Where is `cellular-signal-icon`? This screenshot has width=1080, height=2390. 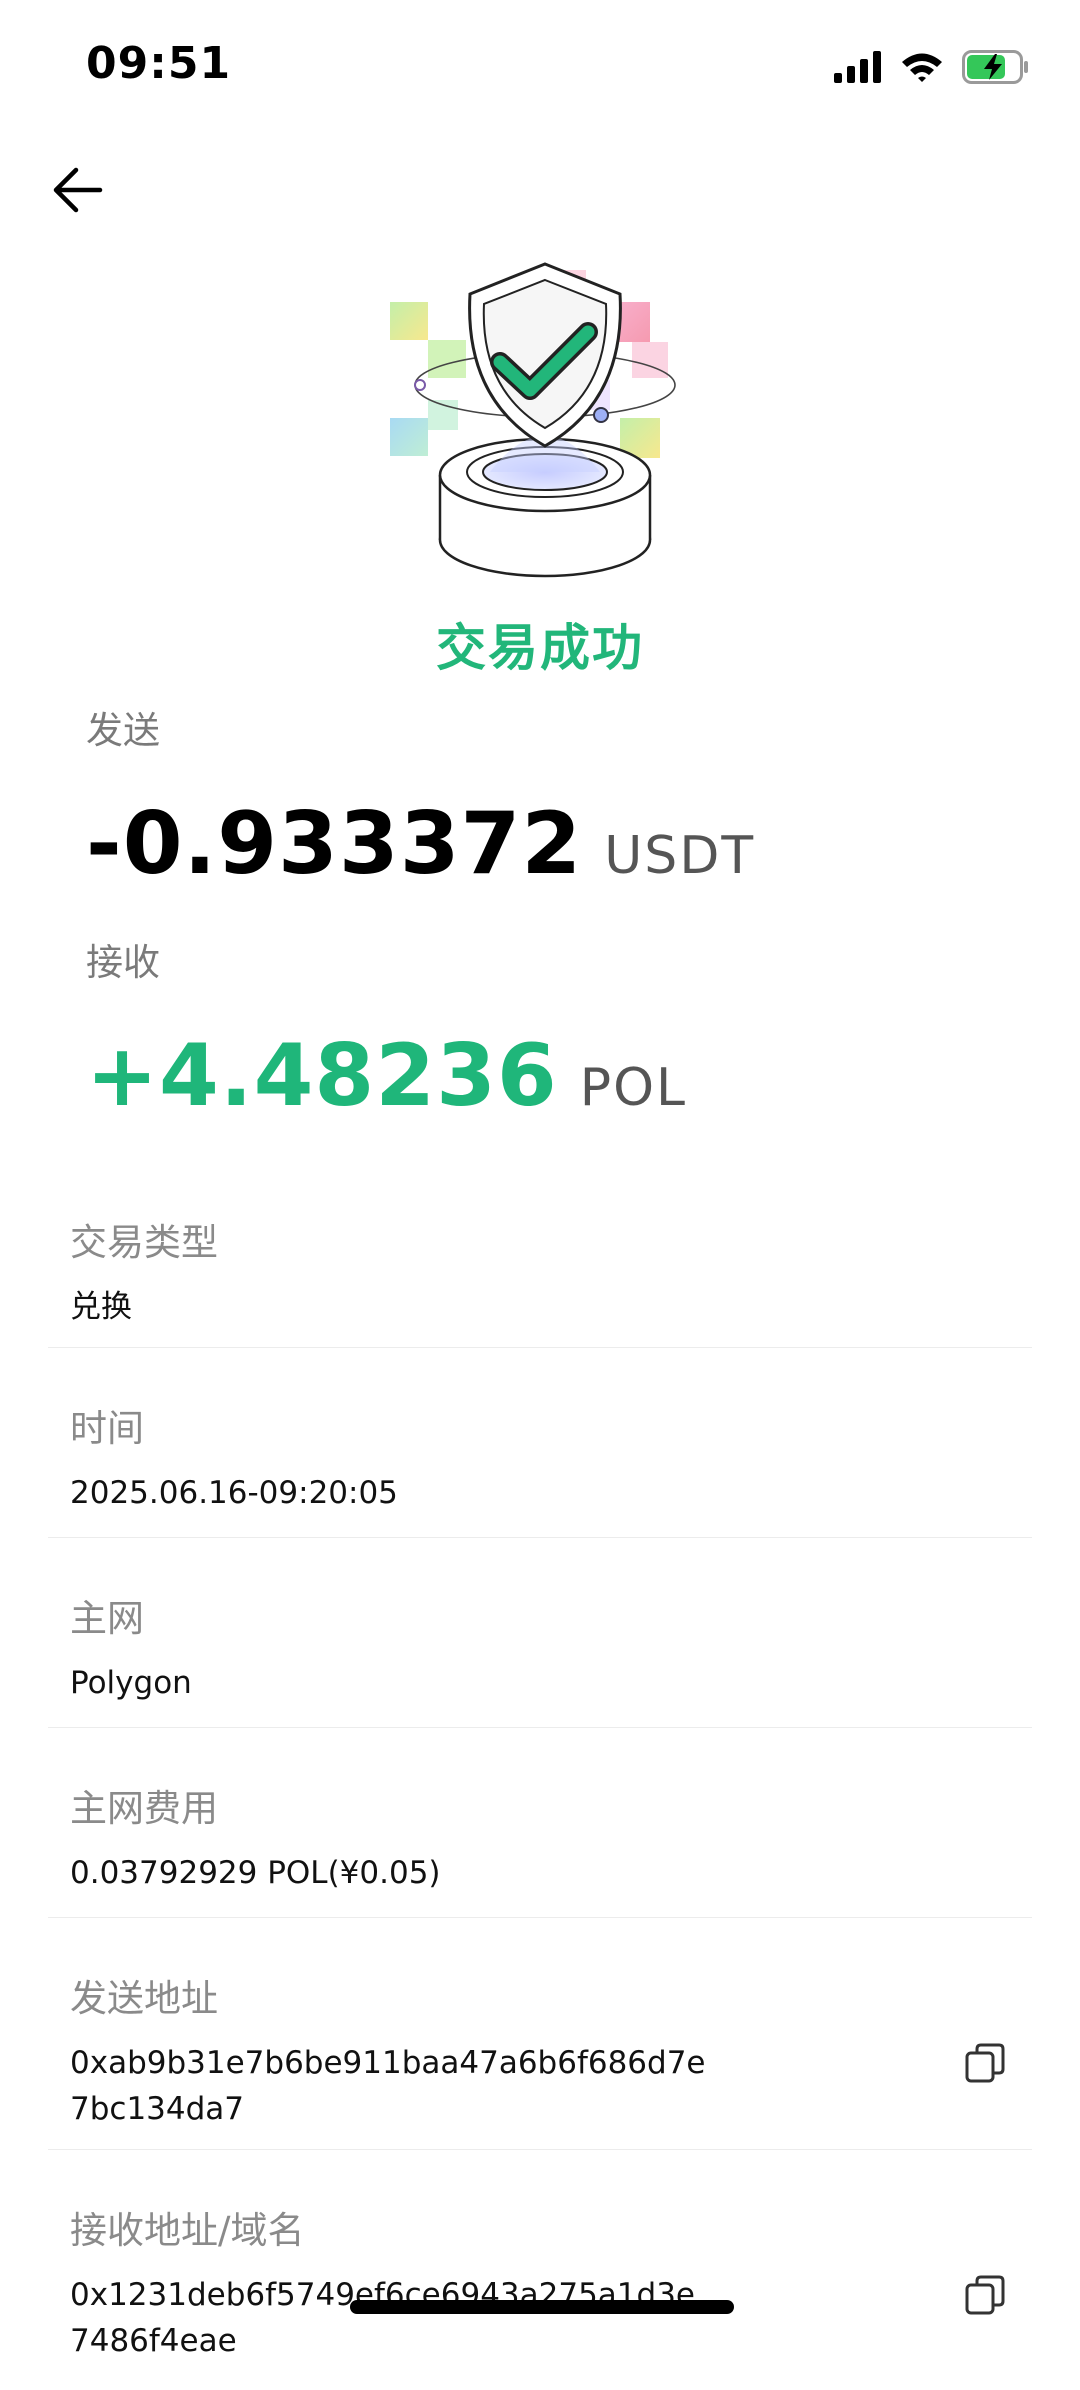
cellular-signal-icon is located at coordinates (858, 69).